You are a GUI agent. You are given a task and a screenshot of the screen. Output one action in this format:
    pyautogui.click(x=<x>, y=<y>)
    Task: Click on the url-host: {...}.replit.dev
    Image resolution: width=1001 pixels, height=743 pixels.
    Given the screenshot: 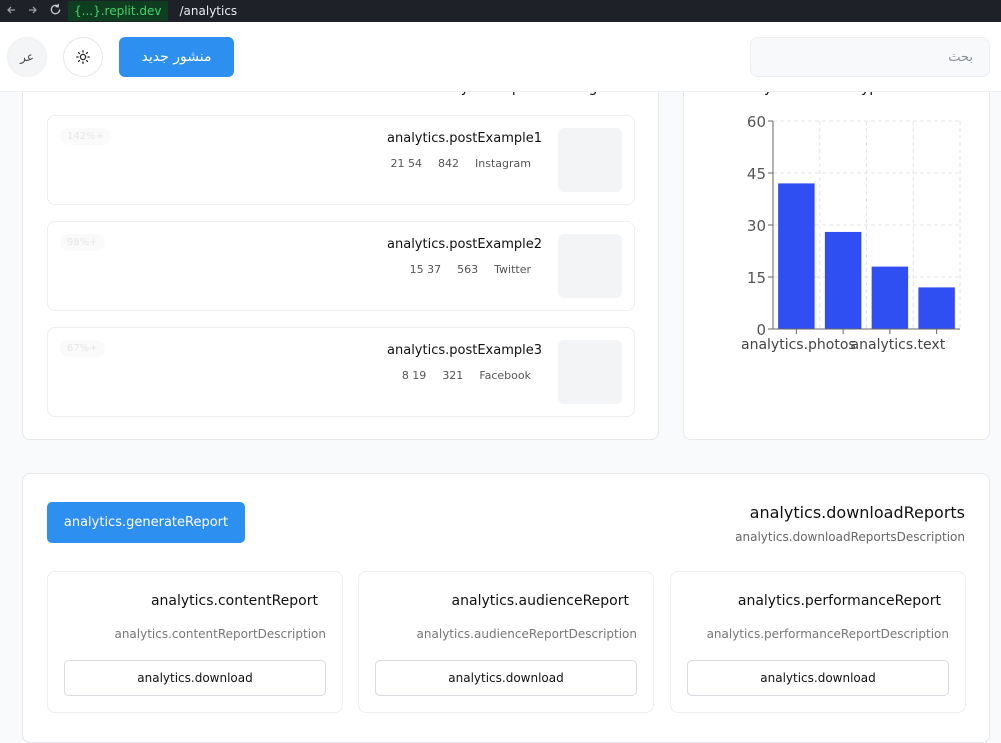 What is the action you would take?
    pyautogui.click(x=118, y=11)
    